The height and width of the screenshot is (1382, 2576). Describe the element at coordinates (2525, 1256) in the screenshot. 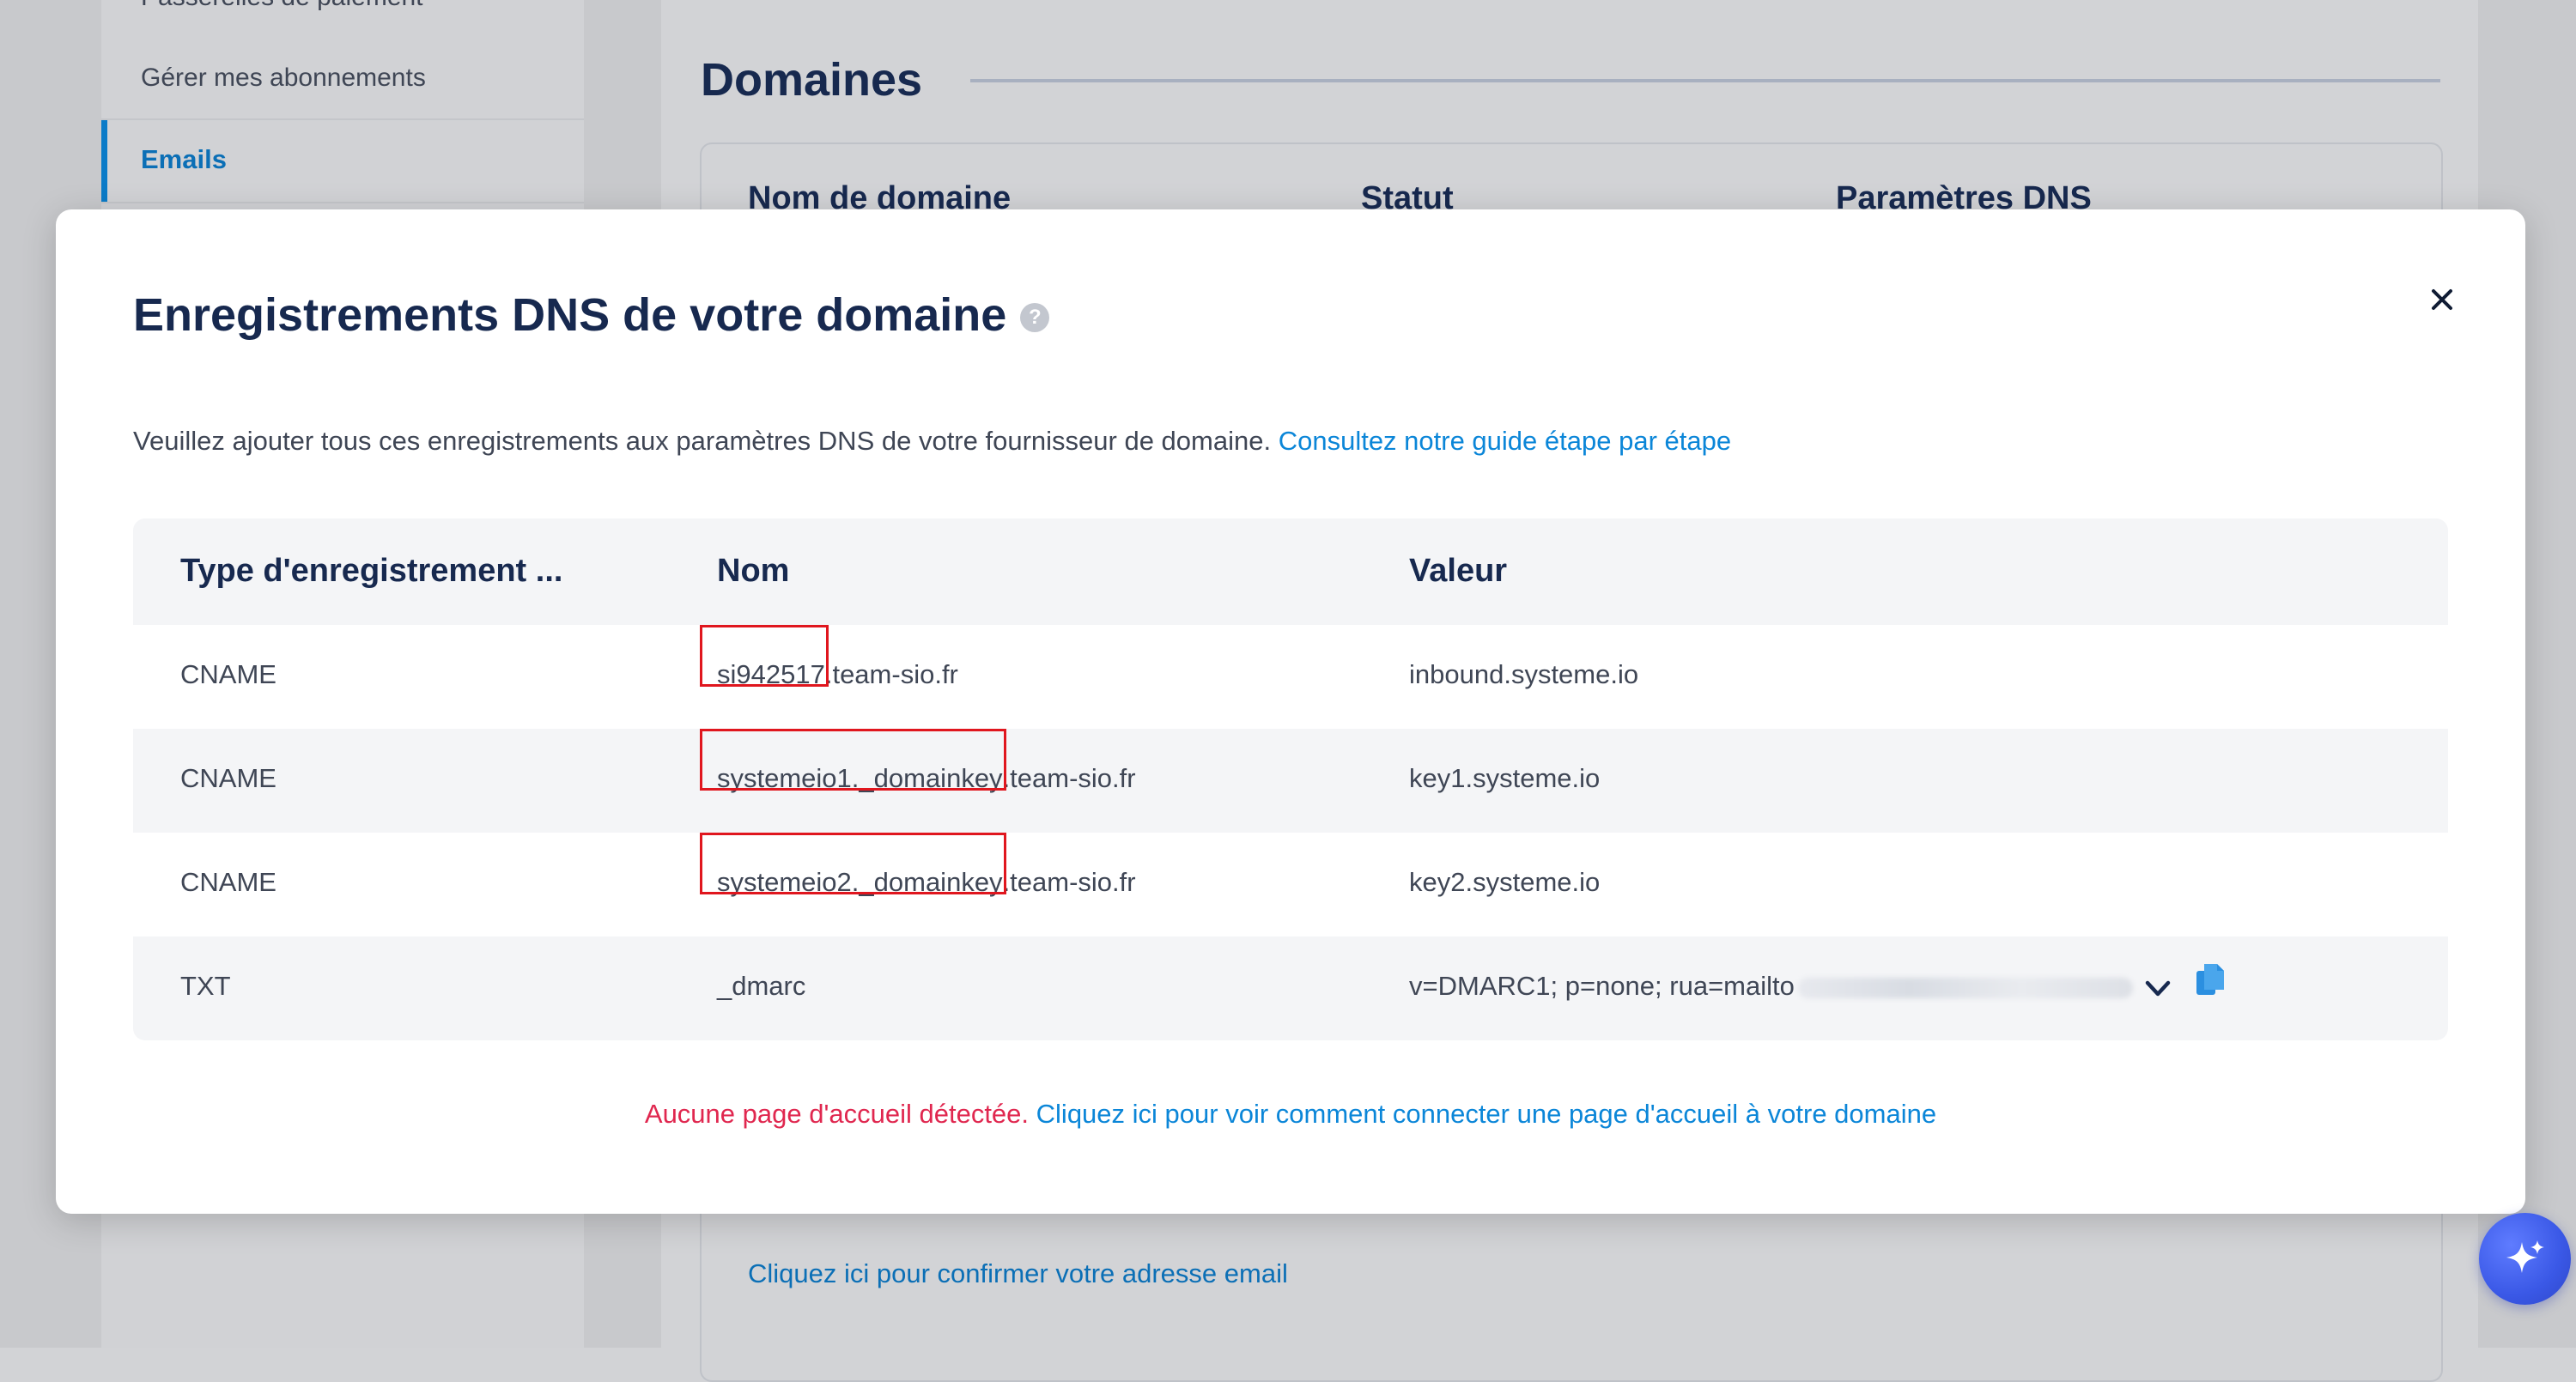

I see `sparkles-icon` at that location.